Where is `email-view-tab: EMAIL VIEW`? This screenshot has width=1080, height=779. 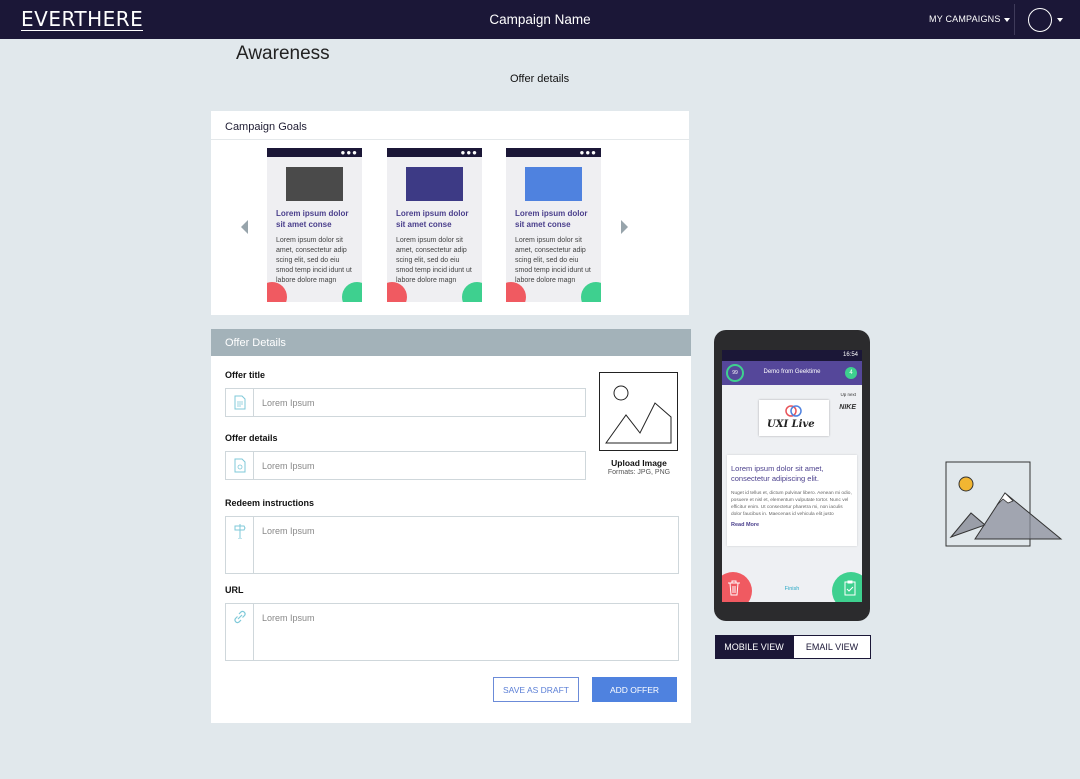
email-view-tab: EMAIL VIEW is located at coordinates (832, 647).